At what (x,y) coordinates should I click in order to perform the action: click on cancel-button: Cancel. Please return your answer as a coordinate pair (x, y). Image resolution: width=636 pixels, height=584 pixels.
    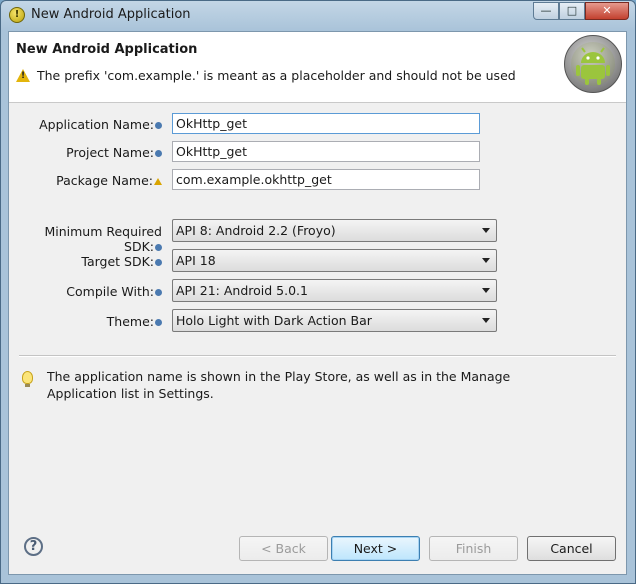
    Looking at the image, I should click on (571, 548).